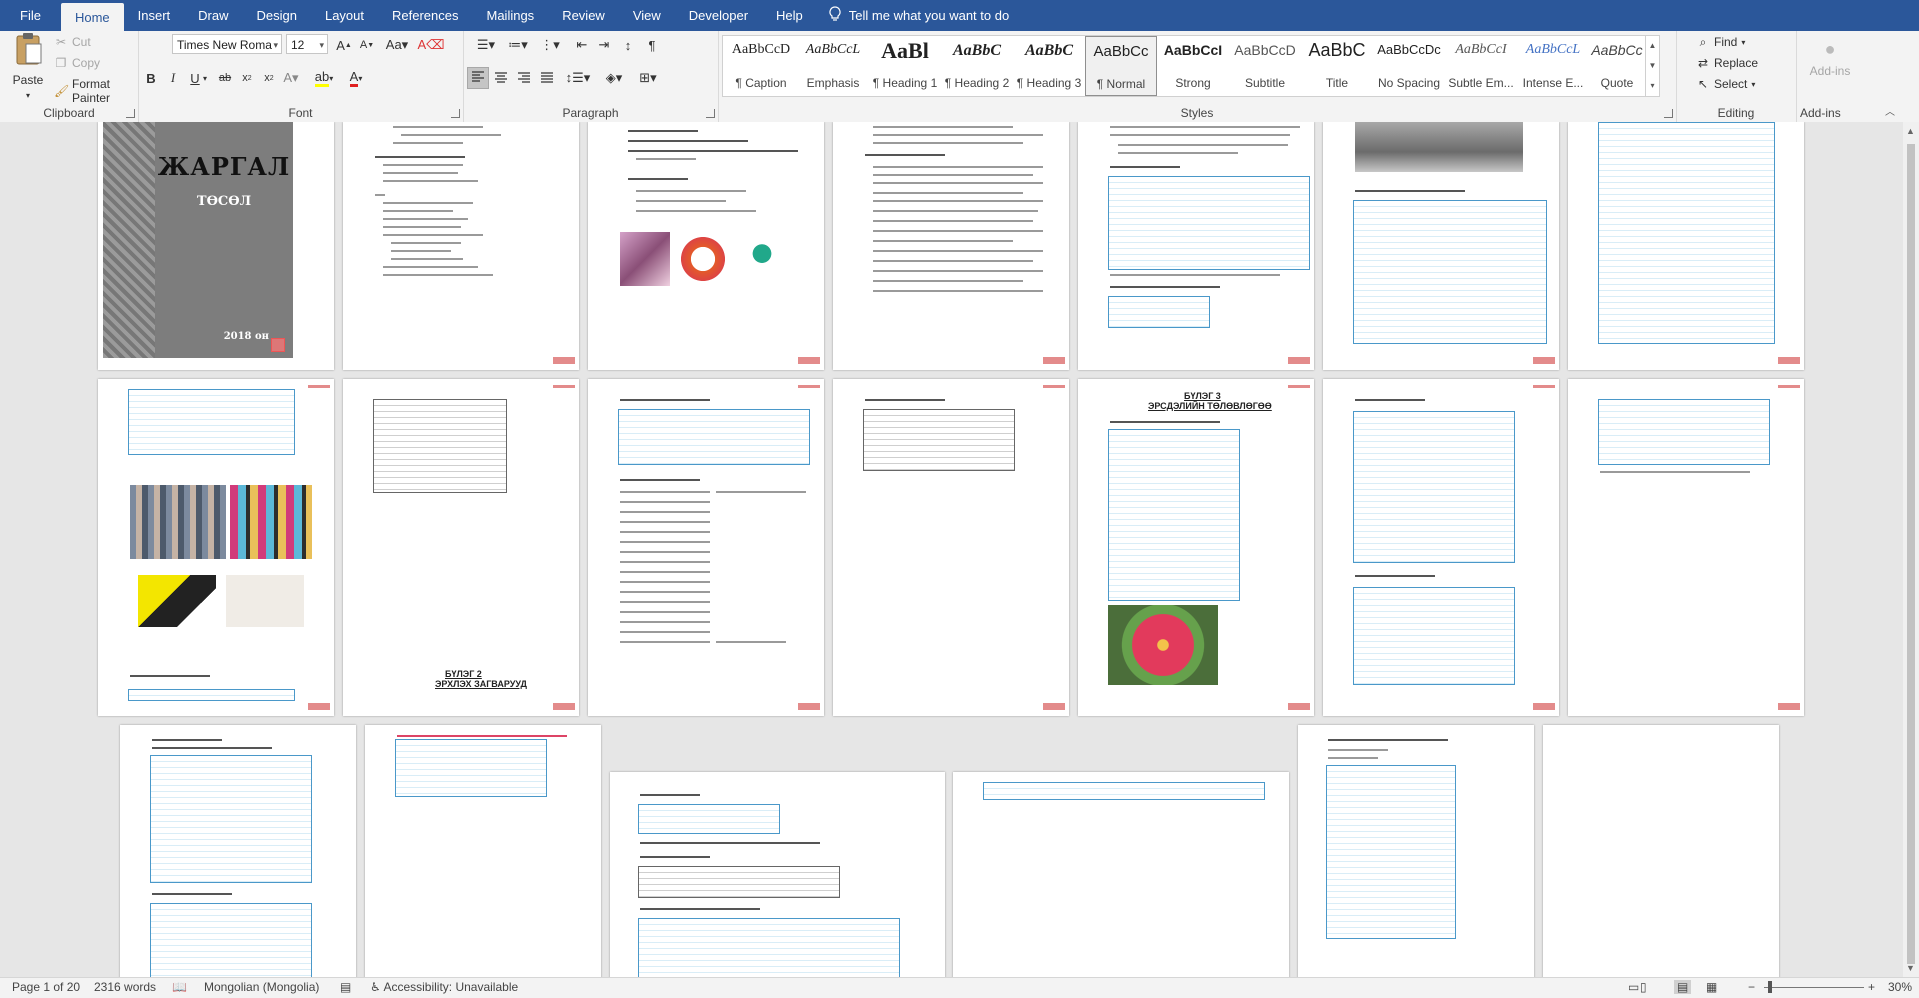 This screenshot has height=998, width=1919. I want to click on focus-mode-icon: ▭, so click(1633, 987).